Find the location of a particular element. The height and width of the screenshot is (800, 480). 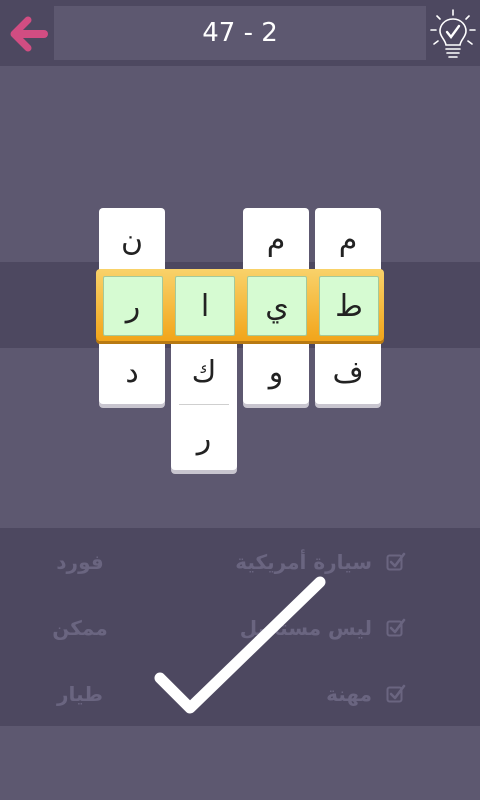

letter-tile: د is located at coordinates (132, 372).